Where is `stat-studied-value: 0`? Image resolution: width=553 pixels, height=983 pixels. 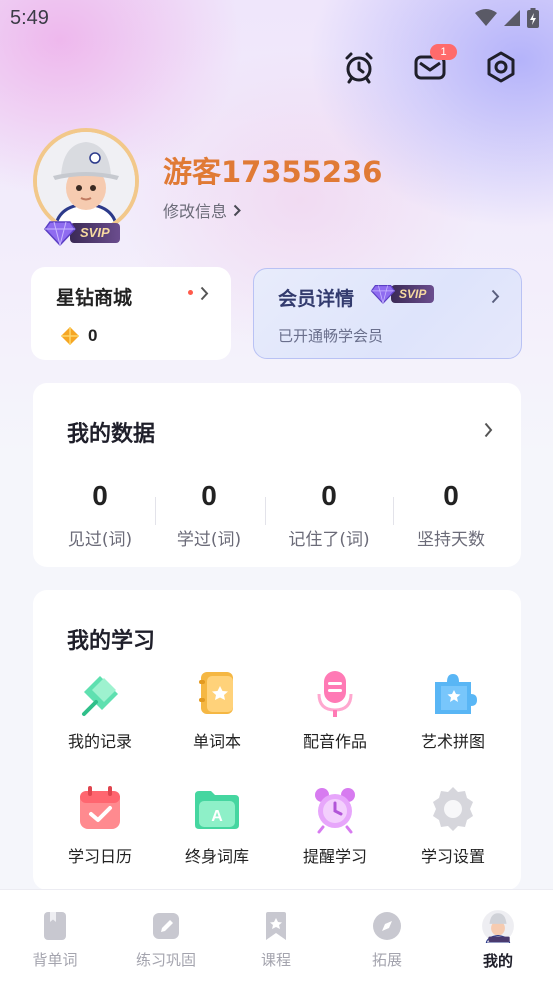
stat-studied-value: 0 is located at coordinates (209, 495).